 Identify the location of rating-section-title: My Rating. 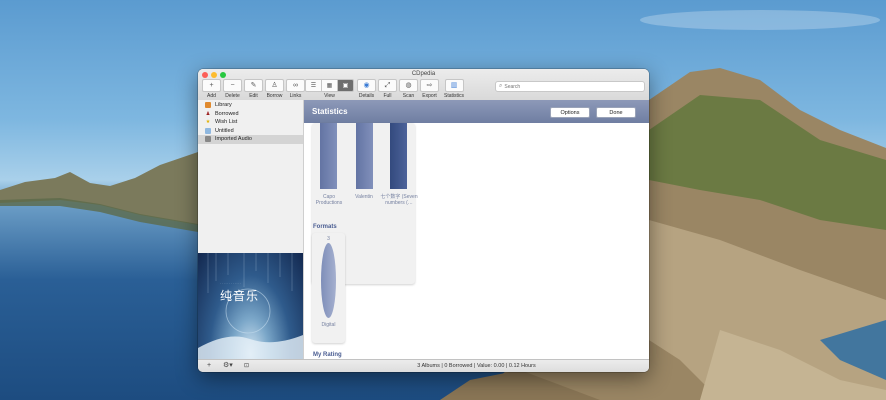
(327, 355).